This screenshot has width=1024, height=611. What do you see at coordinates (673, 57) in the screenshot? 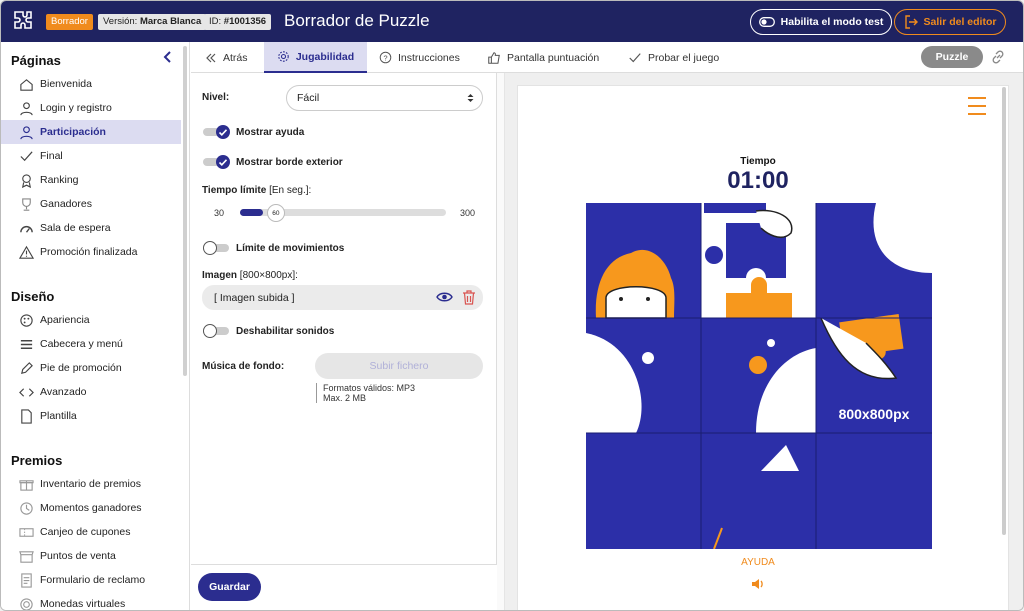
I see `tab-try-game: Probar el juego` at bounding box center [673, 57].